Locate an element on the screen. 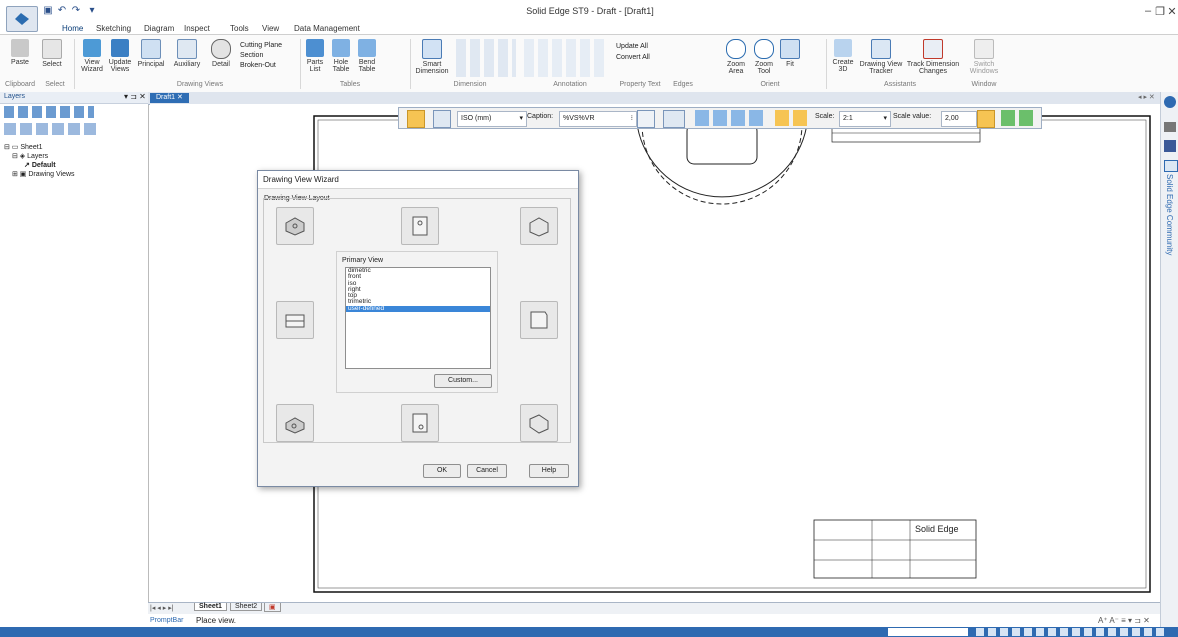 Image resolution: width=1178 pixels, height=637 pixels. view-orientation-icons is located at coordinates (1018, 118).